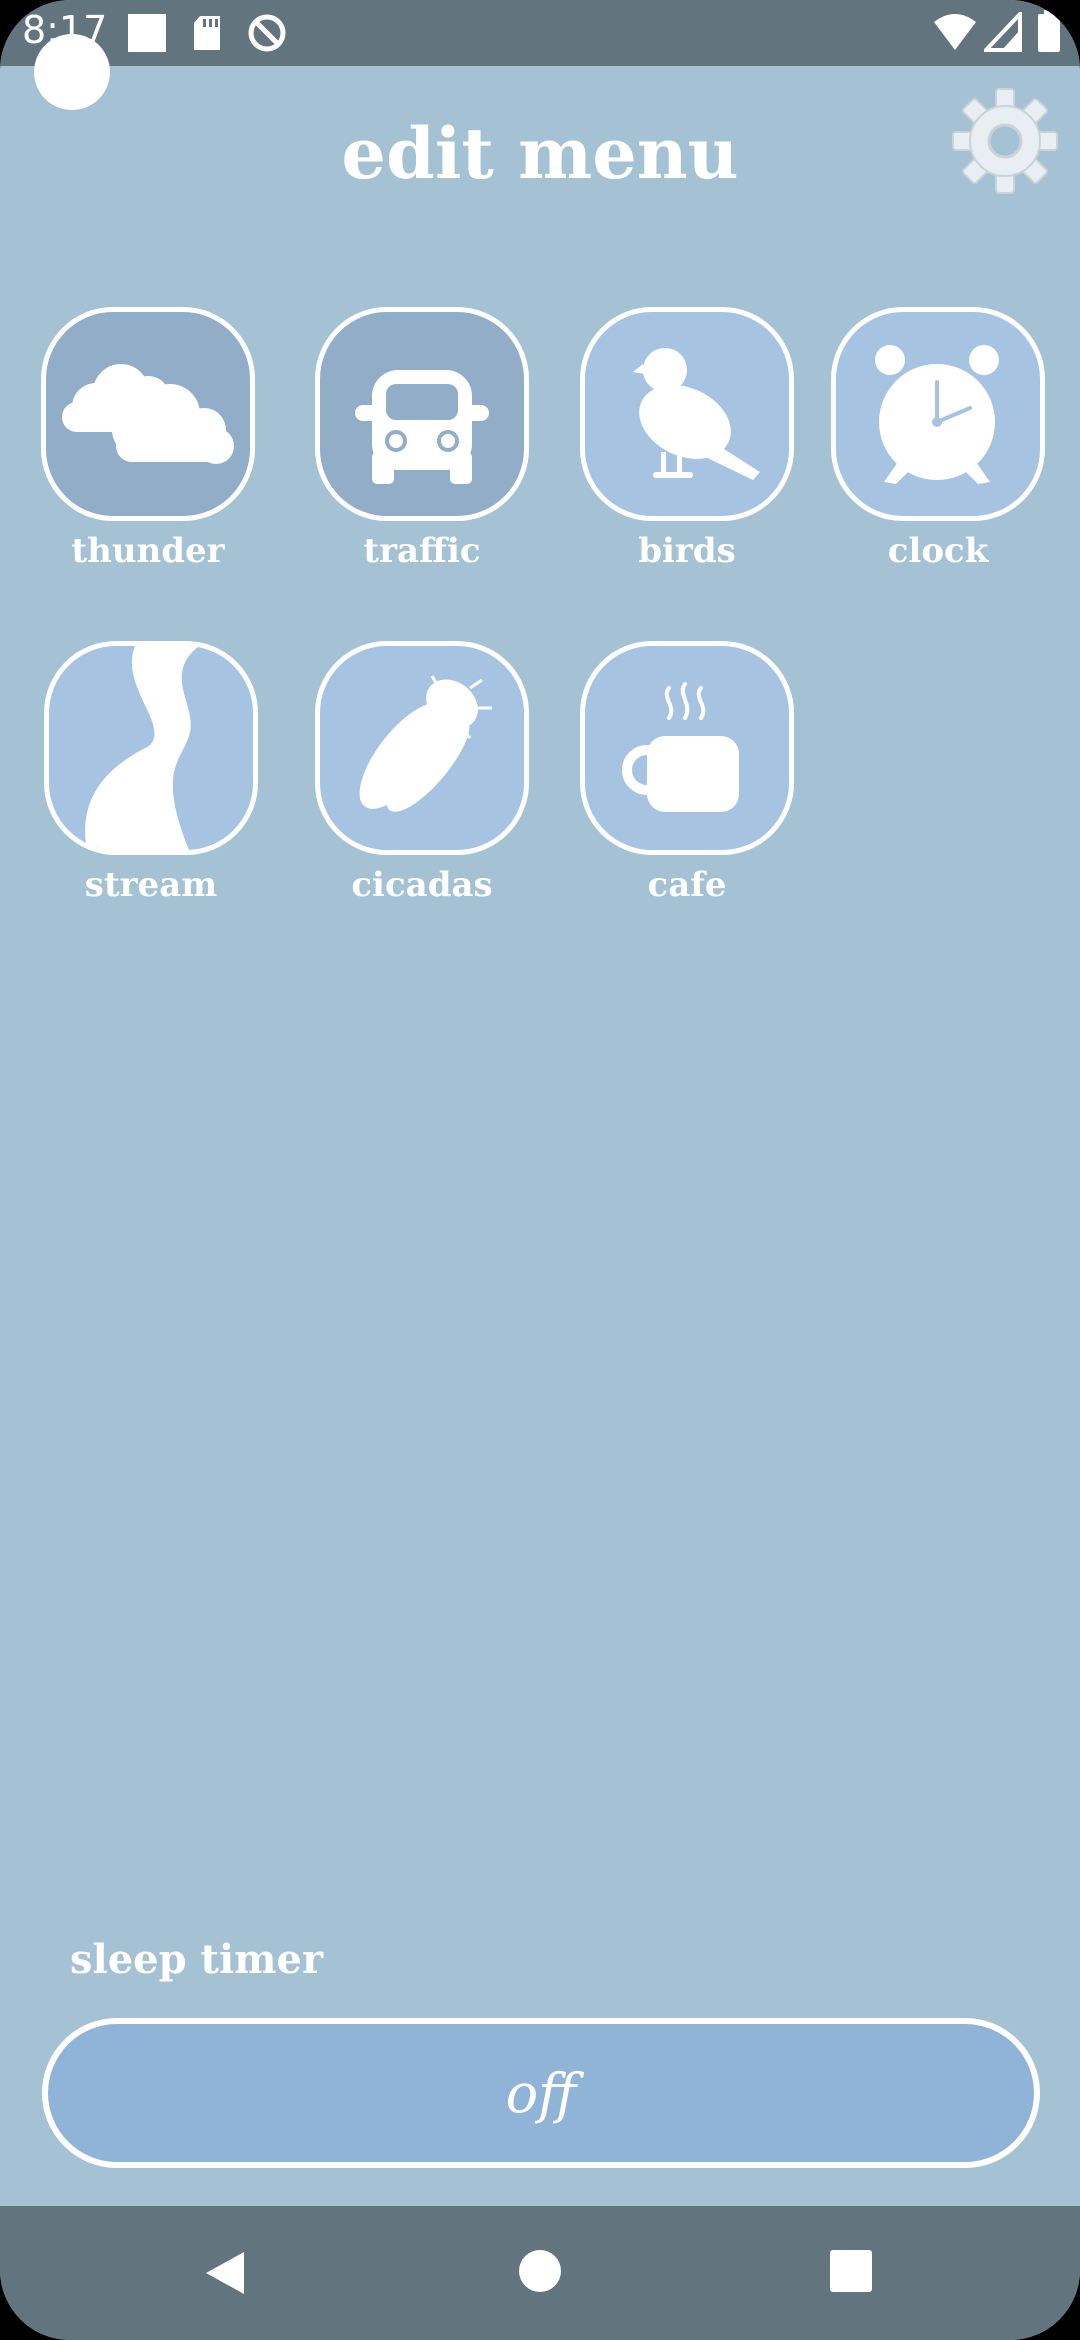 The image size is (1080, 2340). I want to click on sound-tile-thunder: thunder, so click(151, 439).